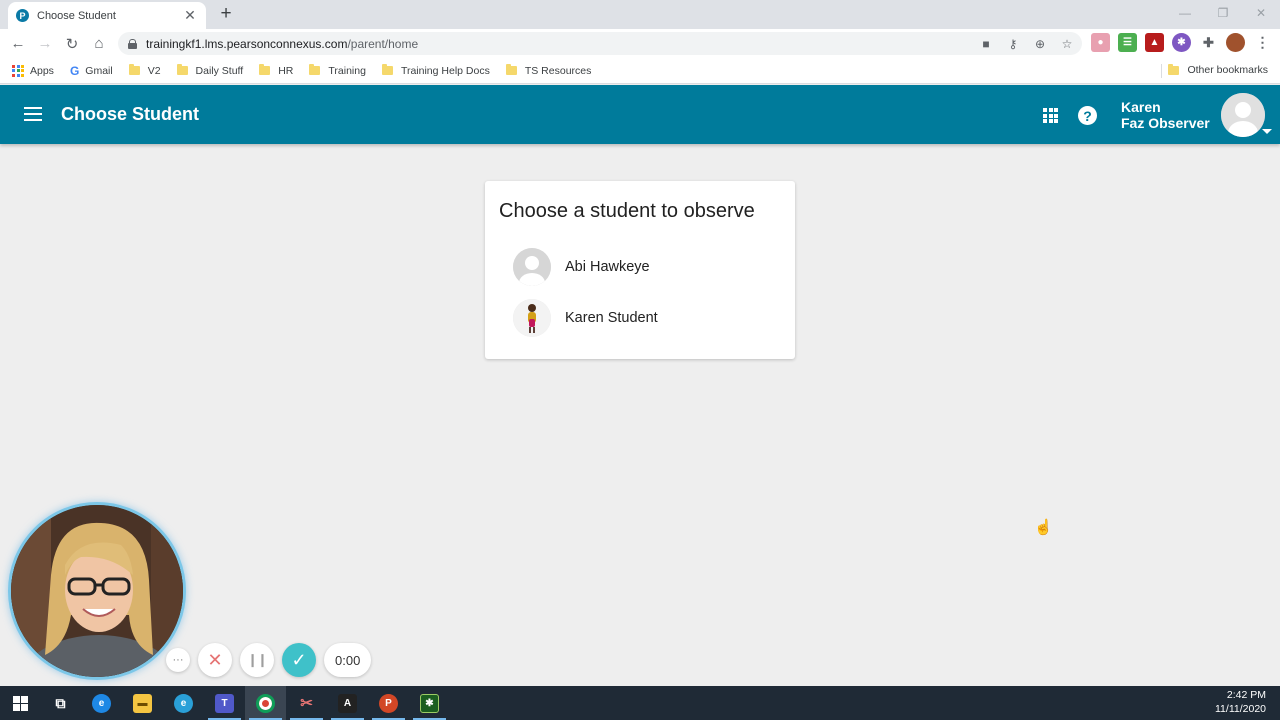 The height and width of the screenshot is (720, 1280). Describe the element at coordinates (1040, 44) in the screenshot. I see `zoom-icon: ⊕` at that location.